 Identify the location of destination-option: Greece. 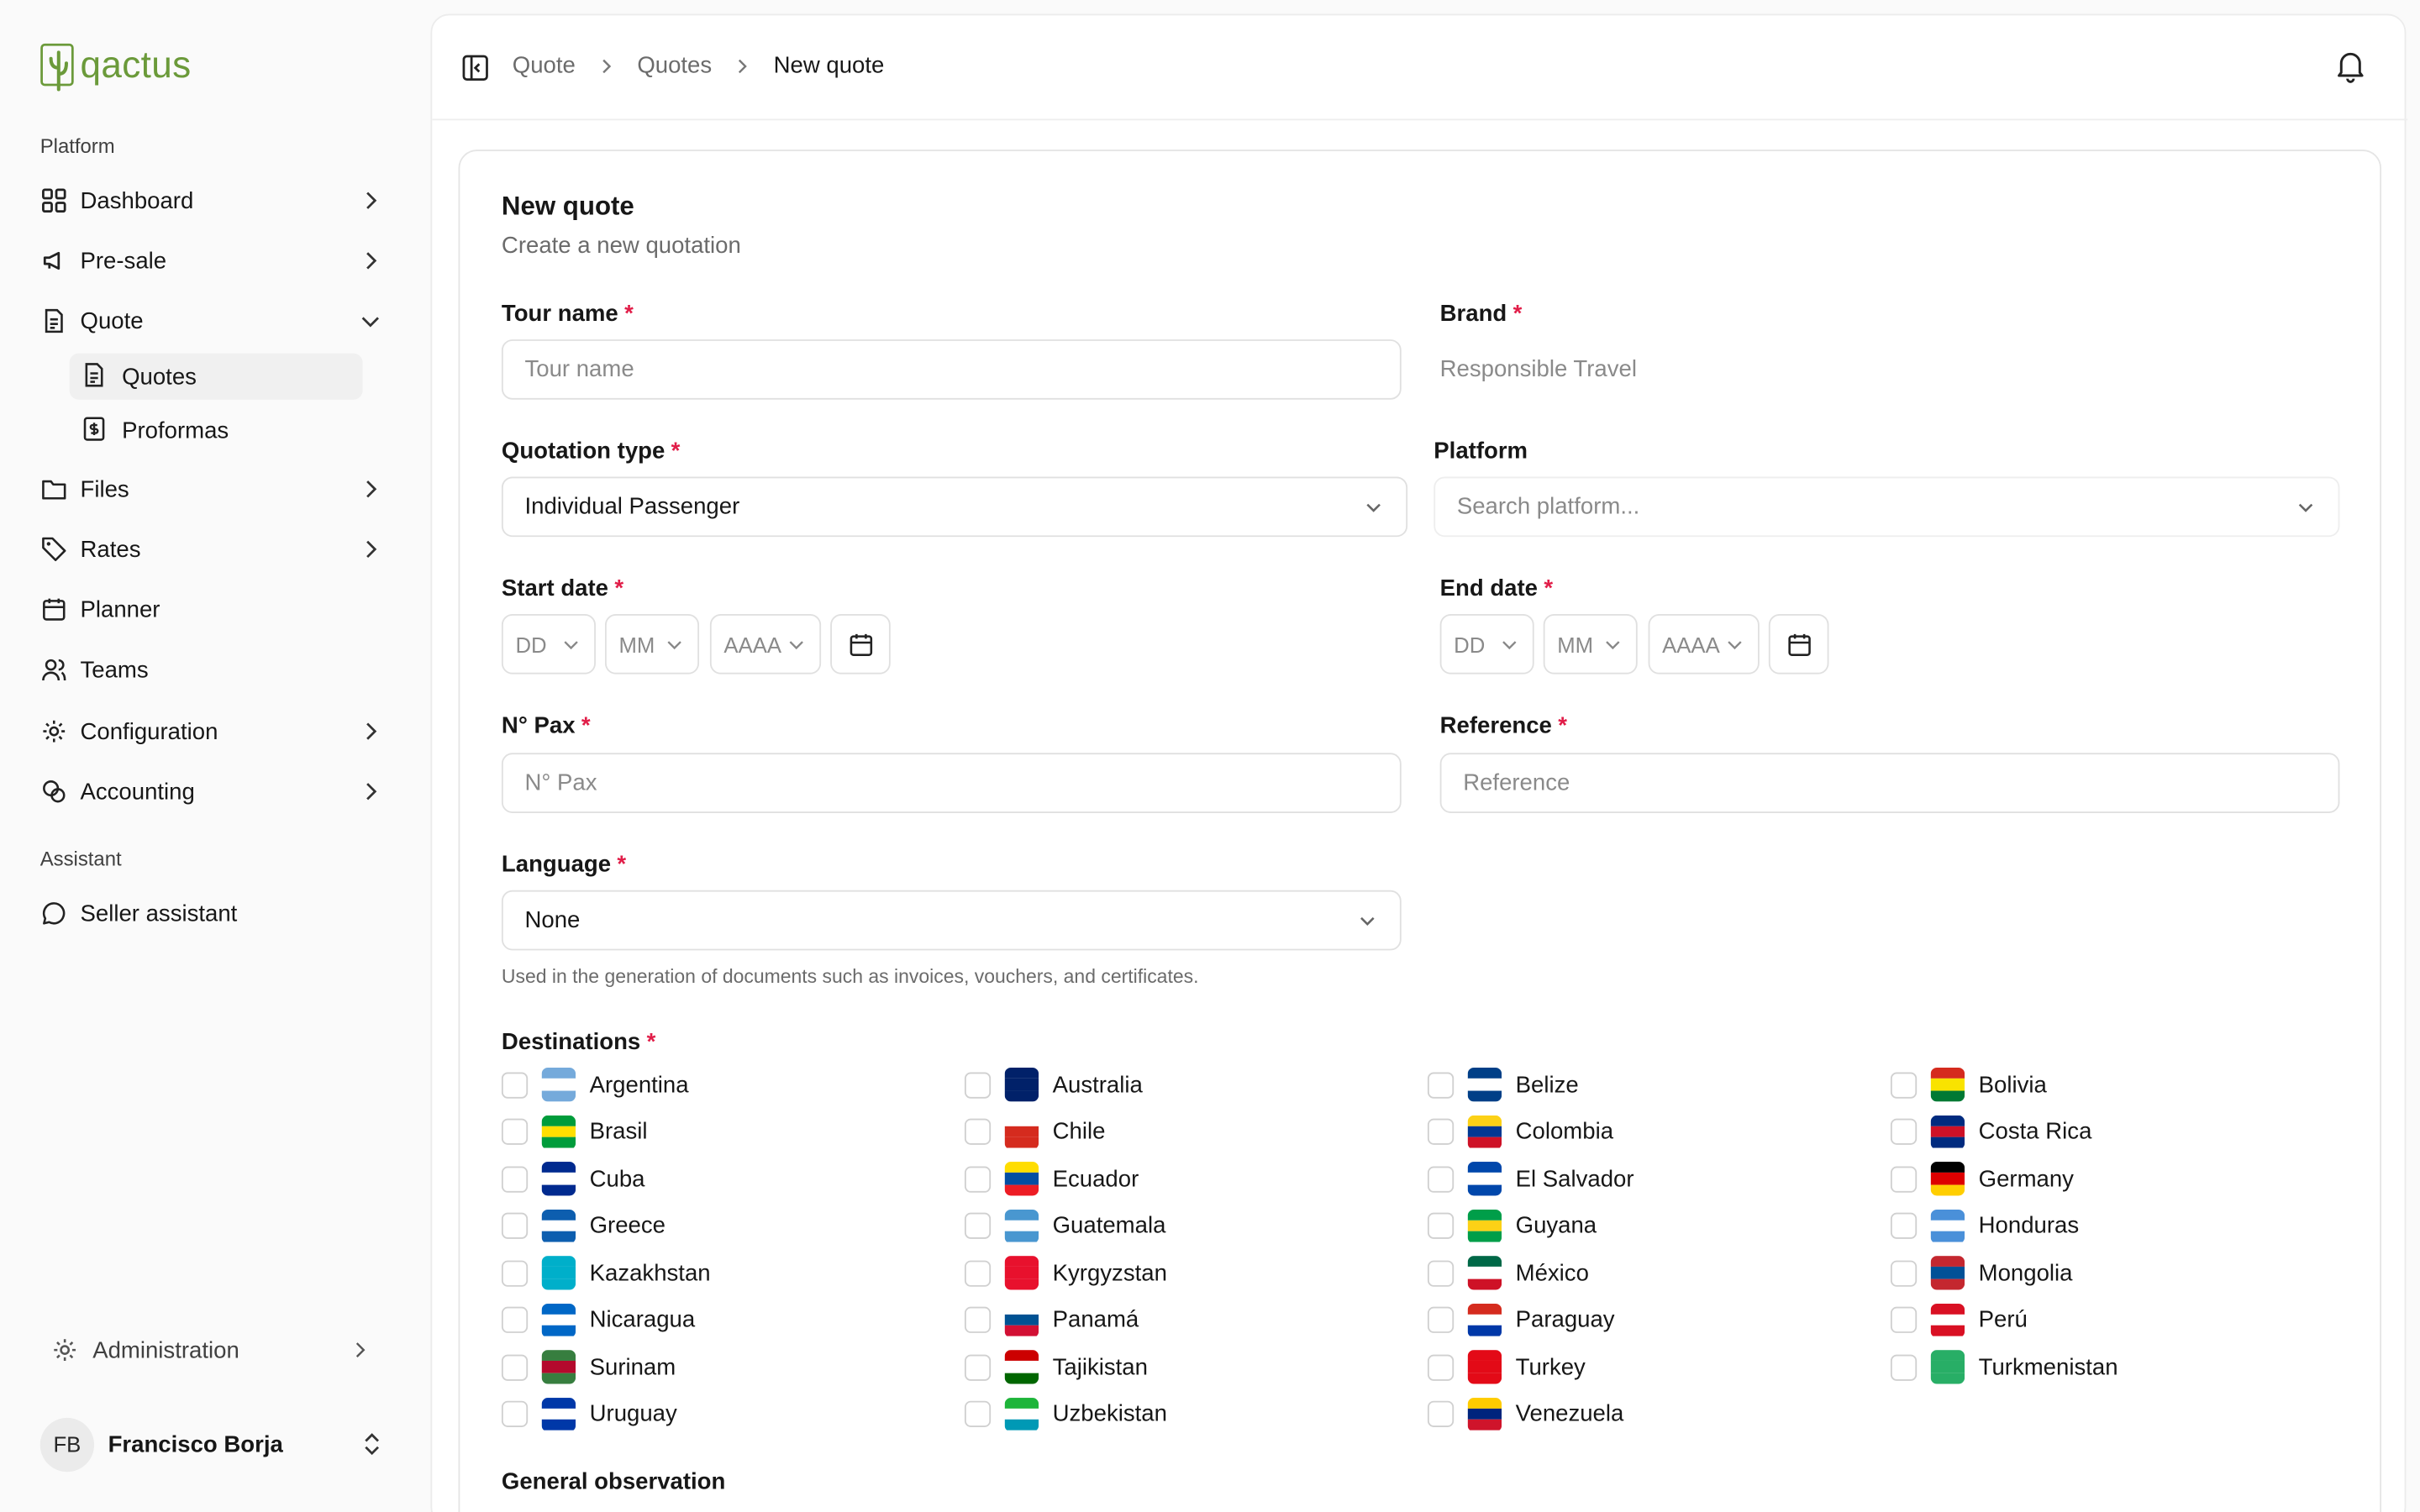
(583, 1226).